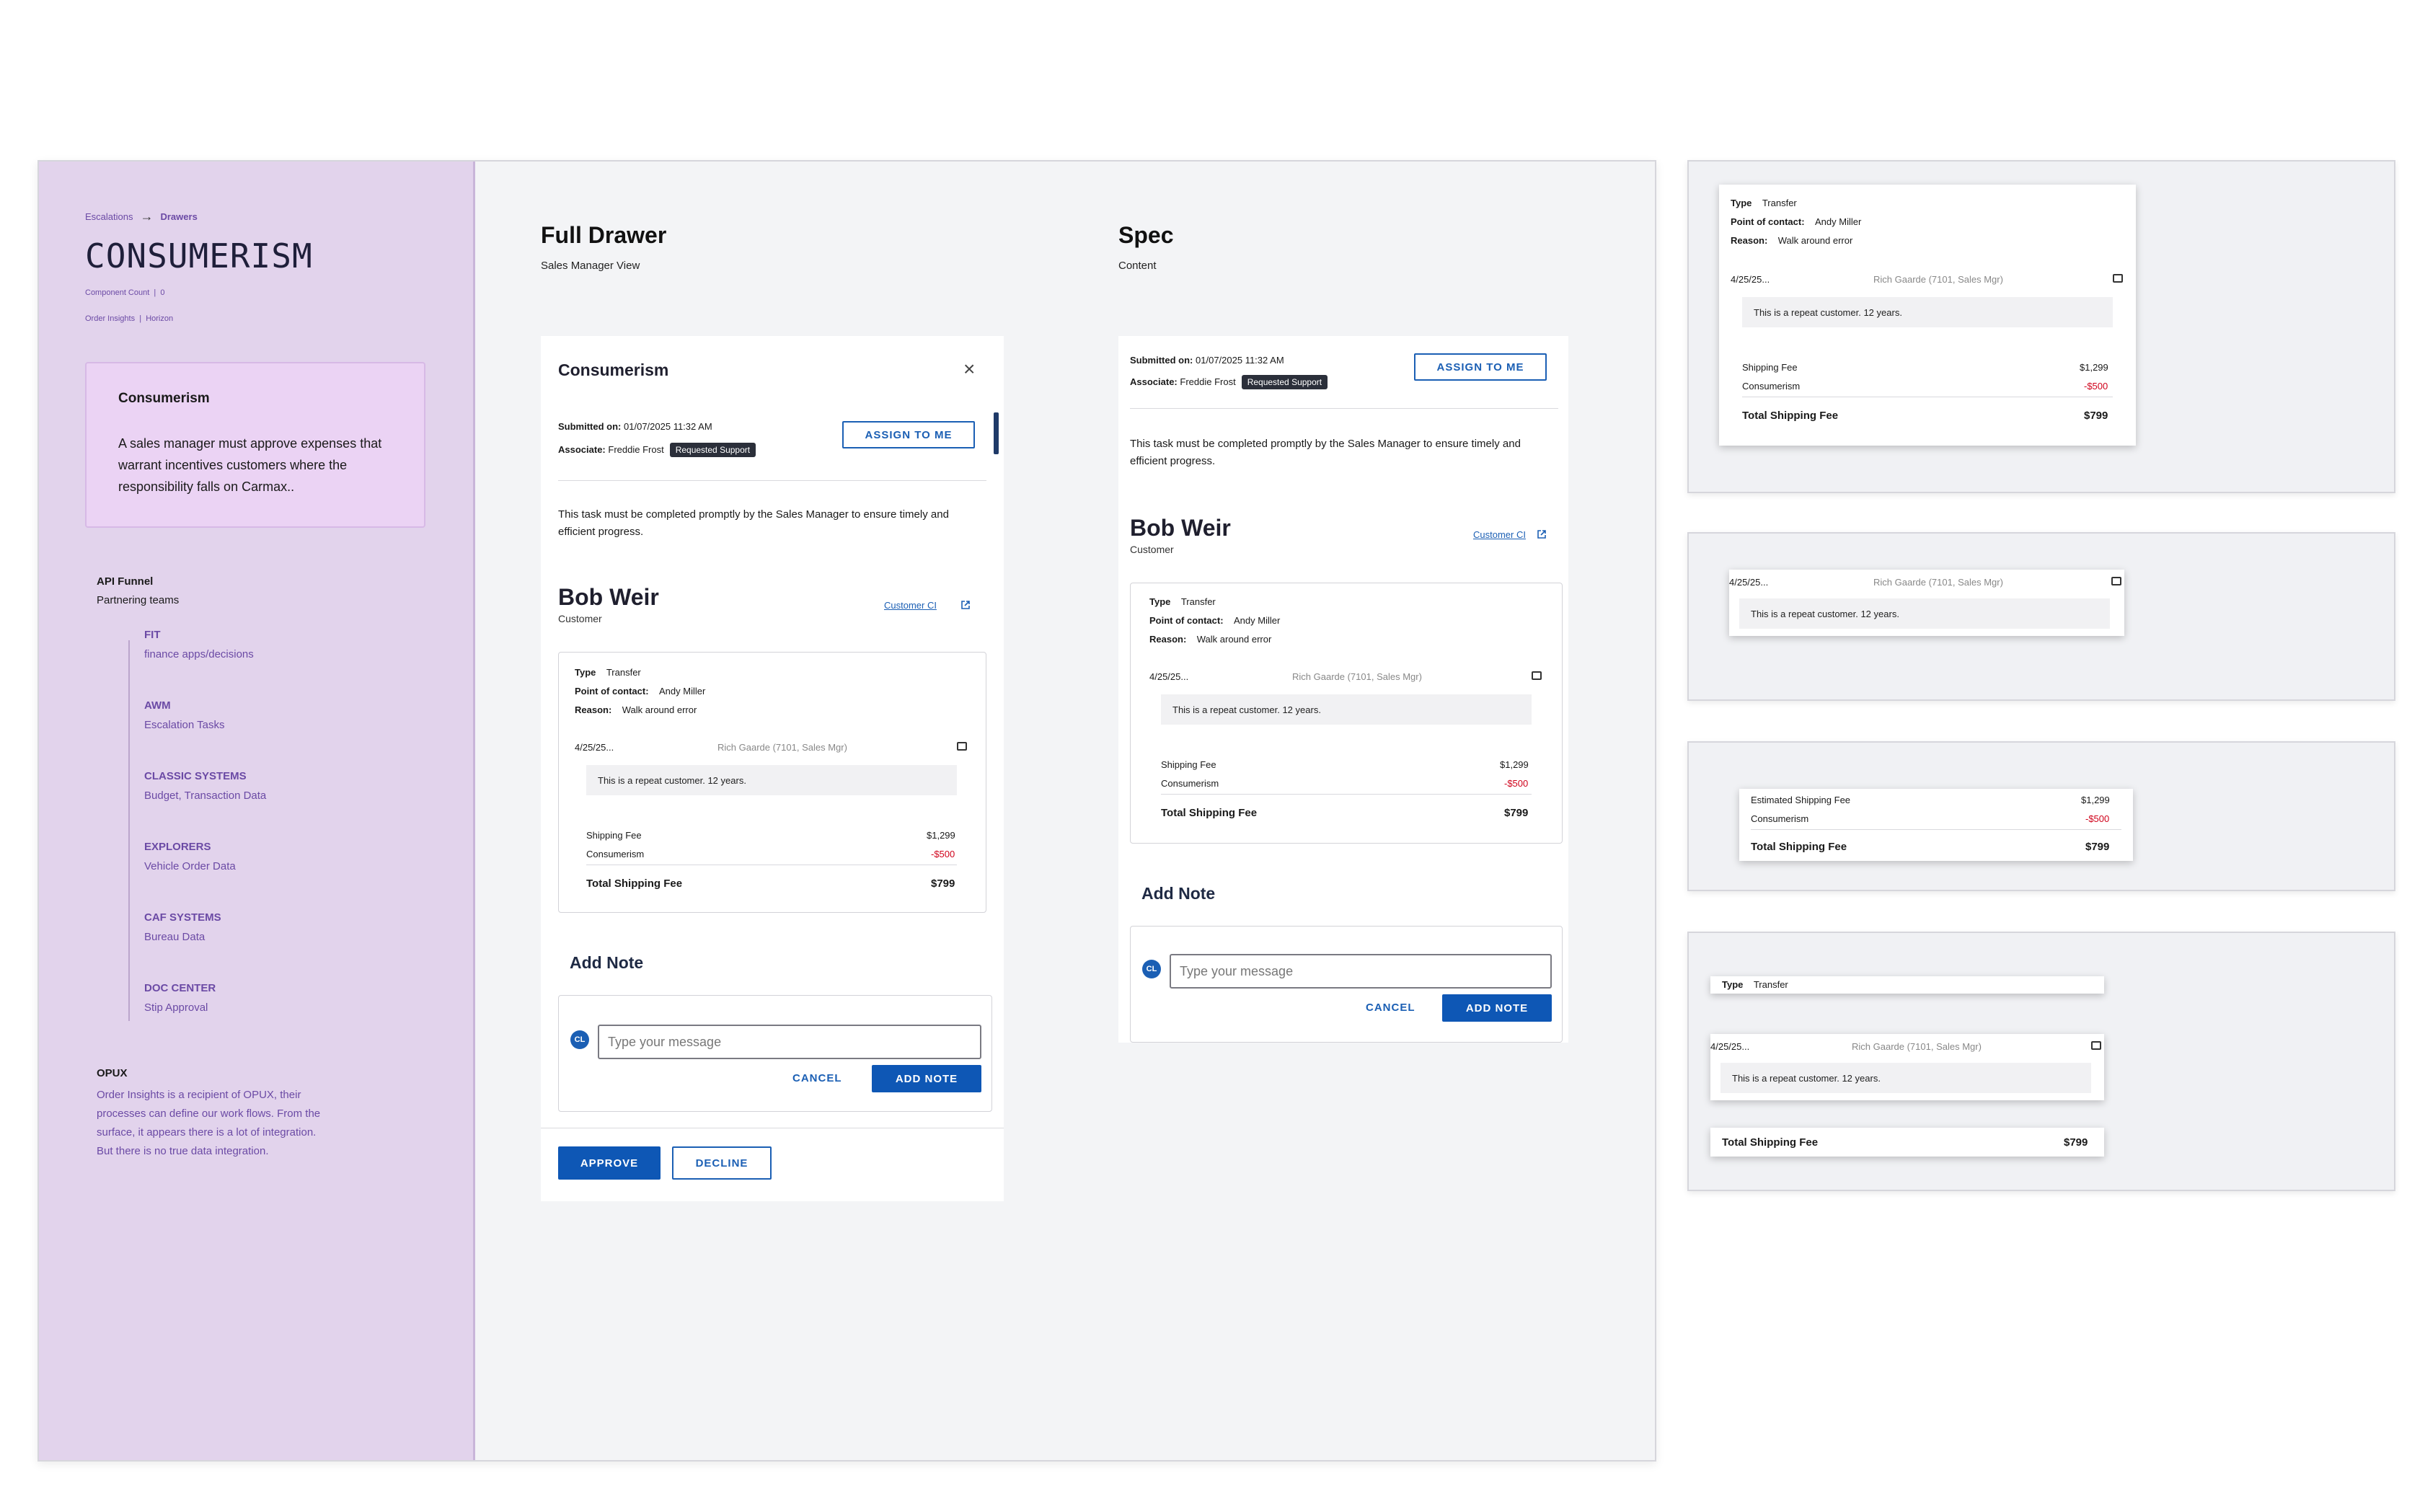 This screenshot has width=2425, height=1512. What do you see at coordinates (1801, 800) in the screenshot?
I see `est-fee-label: Estimated Shipping Fee` at bounding box center [1801, 800].